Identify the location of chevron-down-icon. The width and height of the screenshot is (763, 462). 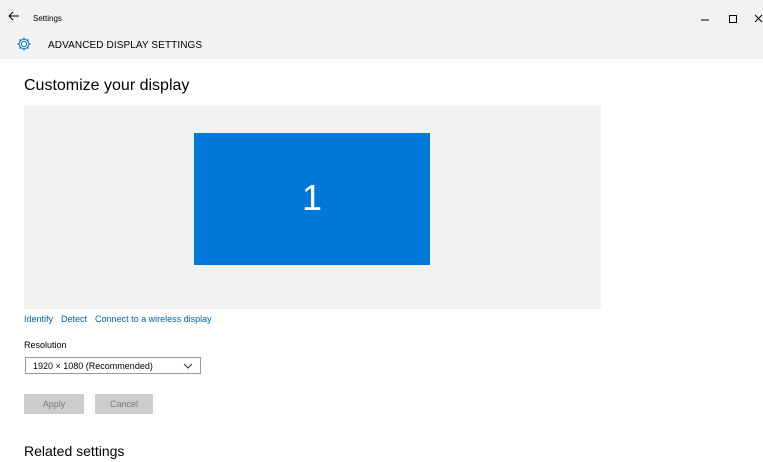
(188, 366).